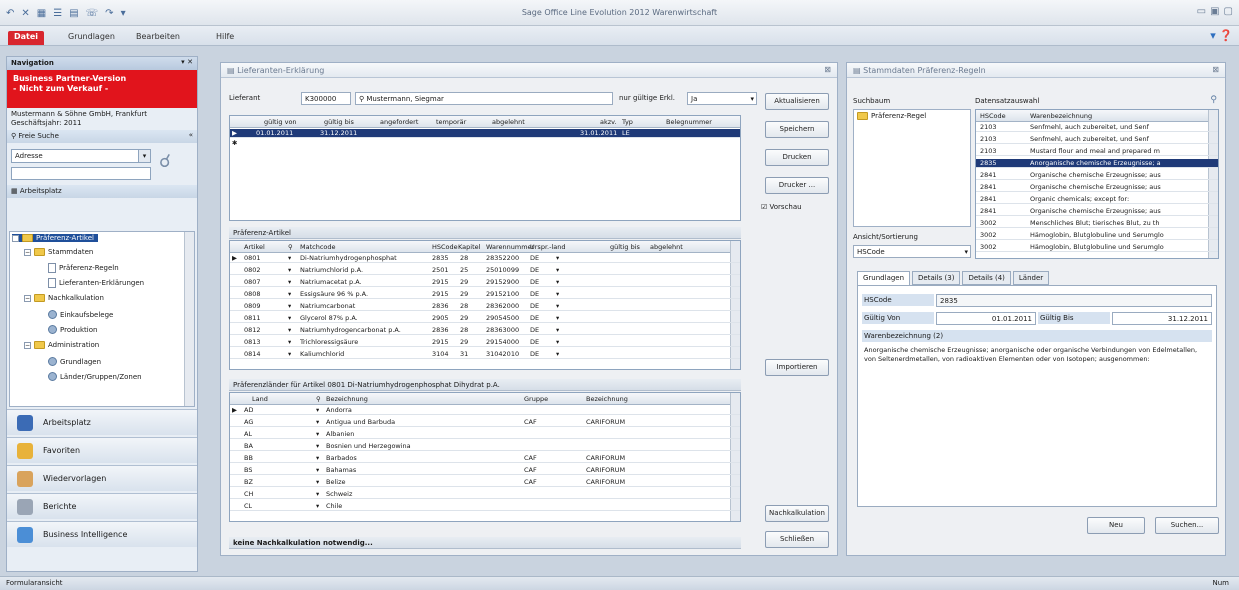  I want to click on tree-item-praeferenz-regeln: Präferenz-Regeln, so click(83, 268).